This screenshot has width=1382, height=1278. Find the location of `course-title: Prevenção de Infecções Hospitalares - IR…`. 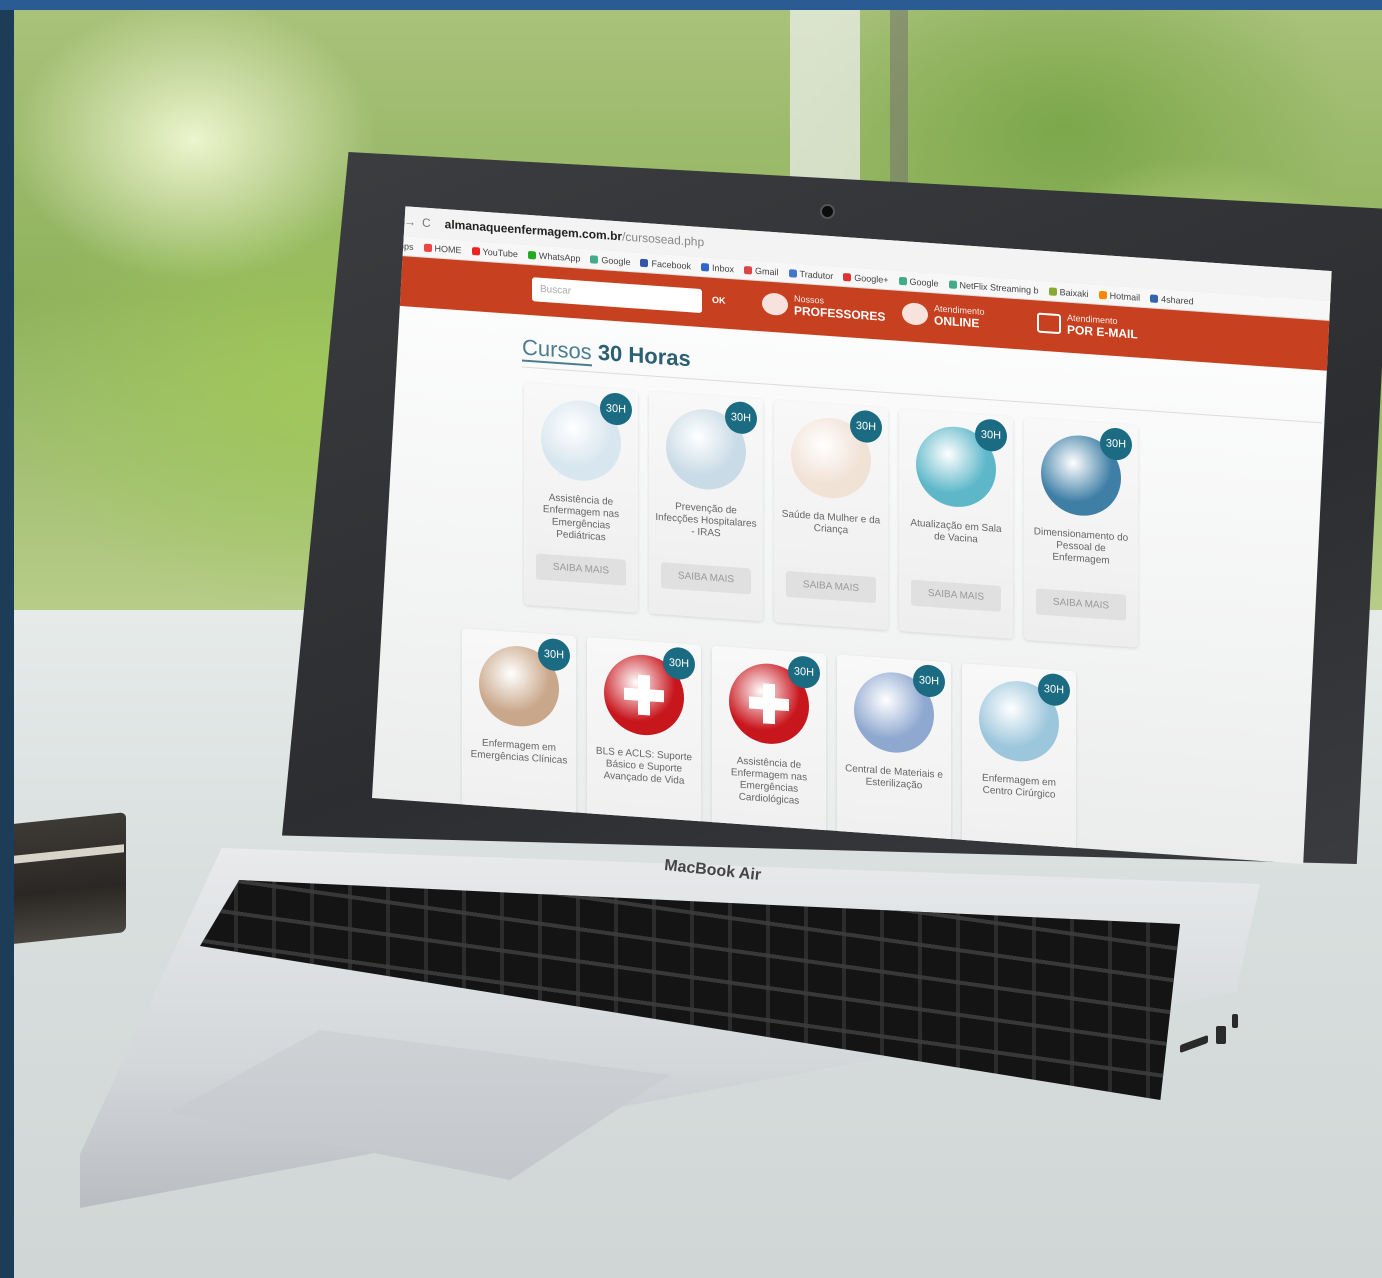

course-title: Prevenção de Infecções Hospitalares - IR… is located at coordinates (706, 520).